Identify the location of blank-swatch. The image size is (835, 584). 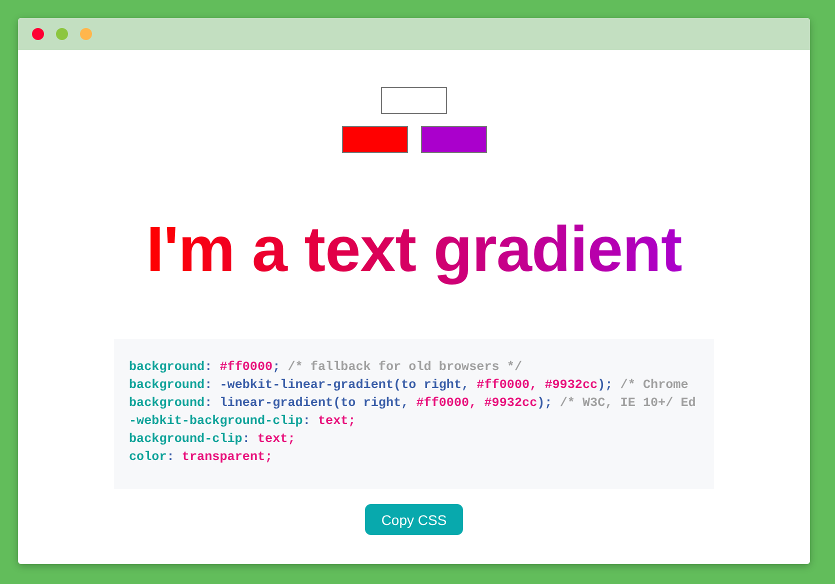
(414, 100).